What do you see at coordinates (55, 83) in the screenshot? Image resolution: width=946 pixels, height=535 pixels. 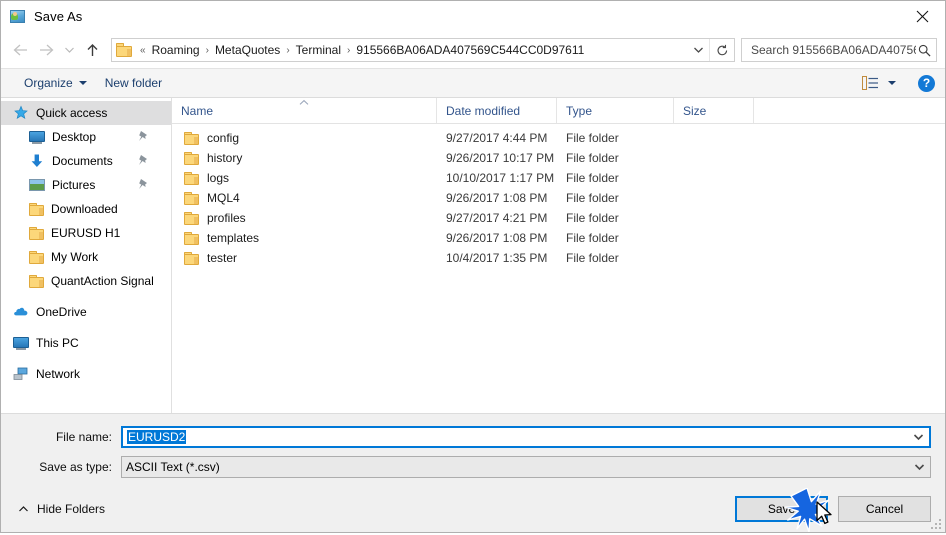 I see `organize-button: Organize` at bounding box center [55, 83].